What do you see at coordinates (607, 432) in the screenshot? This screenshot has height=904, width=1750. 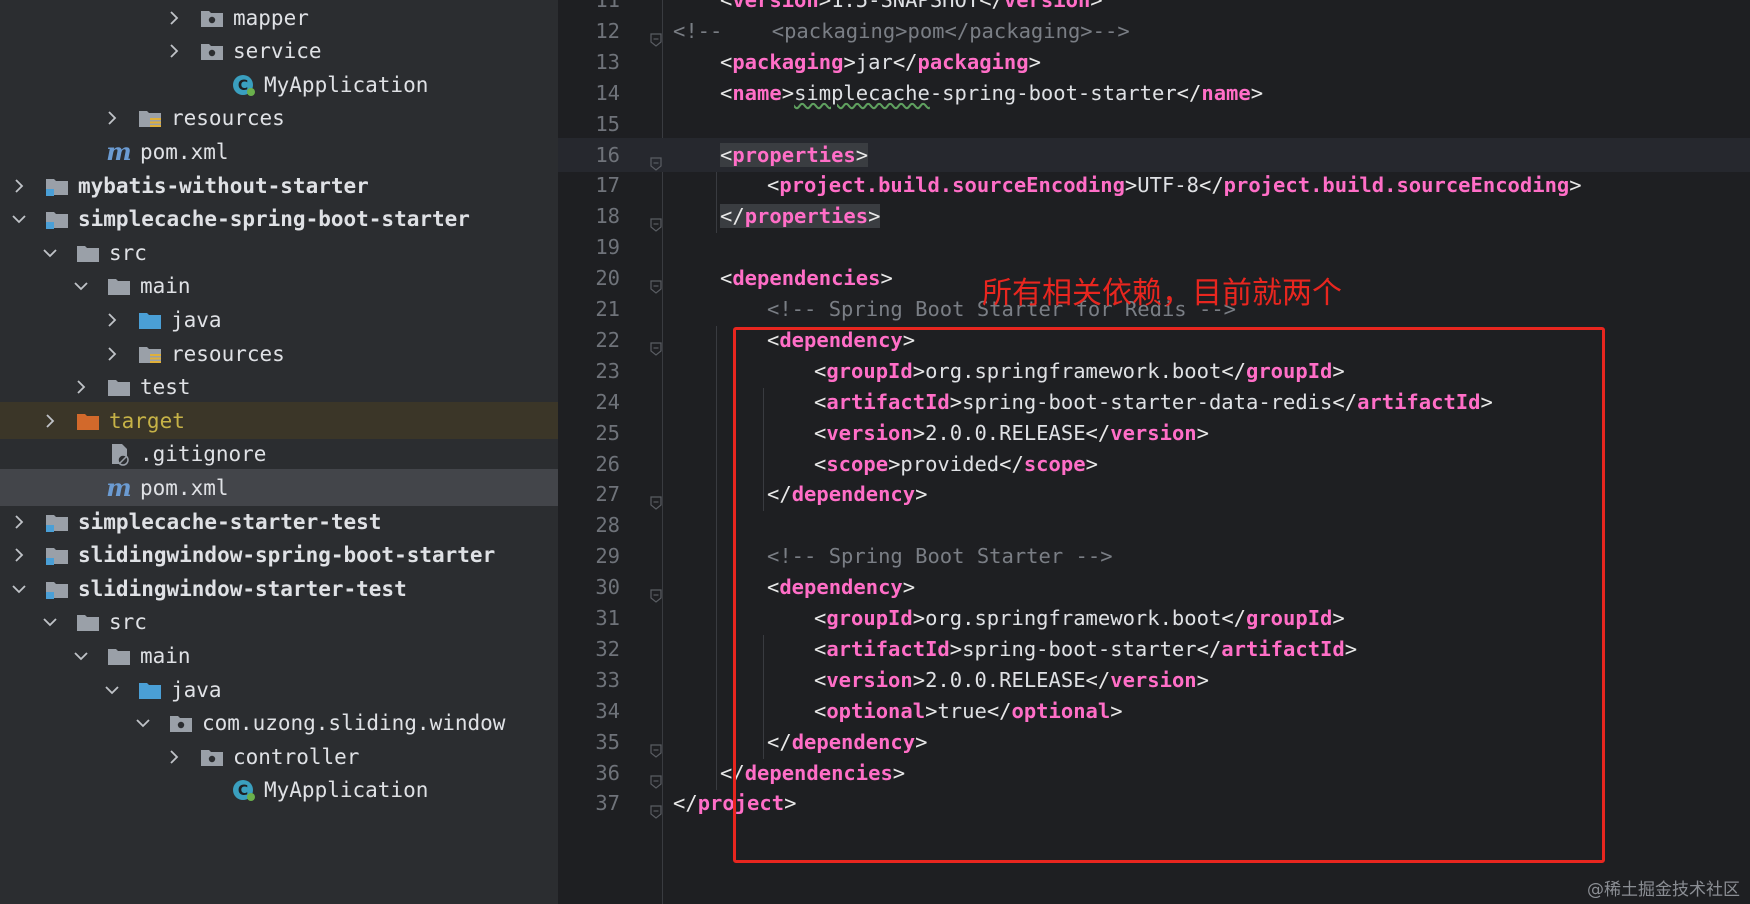 I see `line-number: 25` at bounding box center [607, 432].